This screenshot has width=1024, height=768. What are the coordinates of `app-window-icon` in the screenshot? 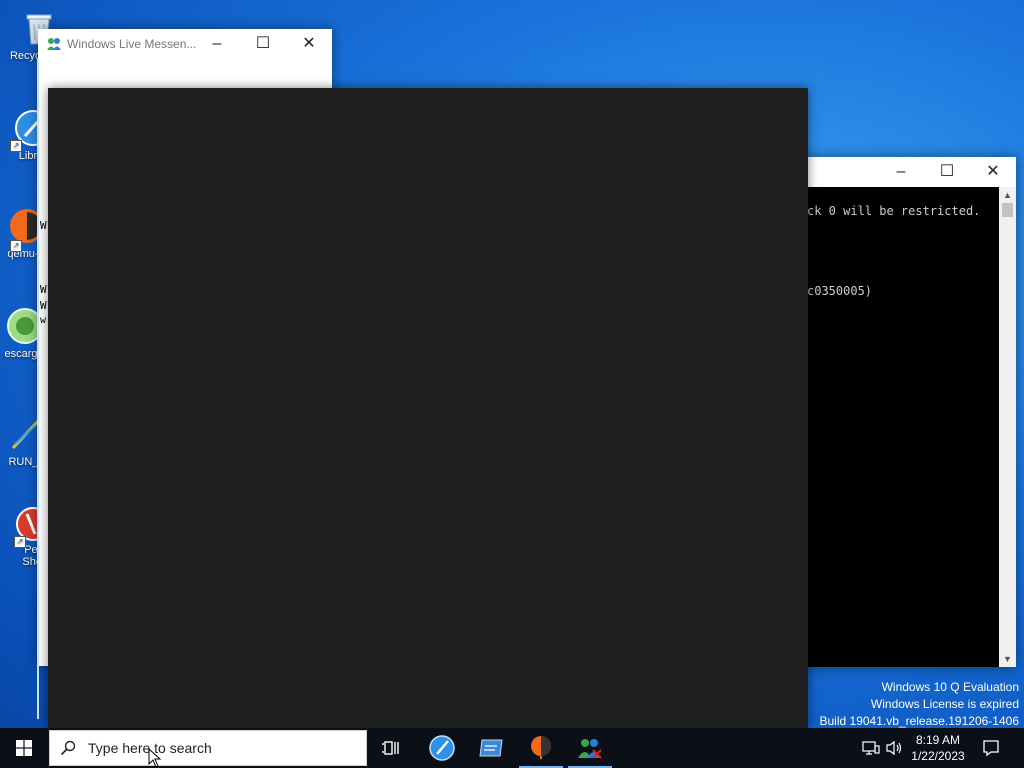 It's located at (491, 748).